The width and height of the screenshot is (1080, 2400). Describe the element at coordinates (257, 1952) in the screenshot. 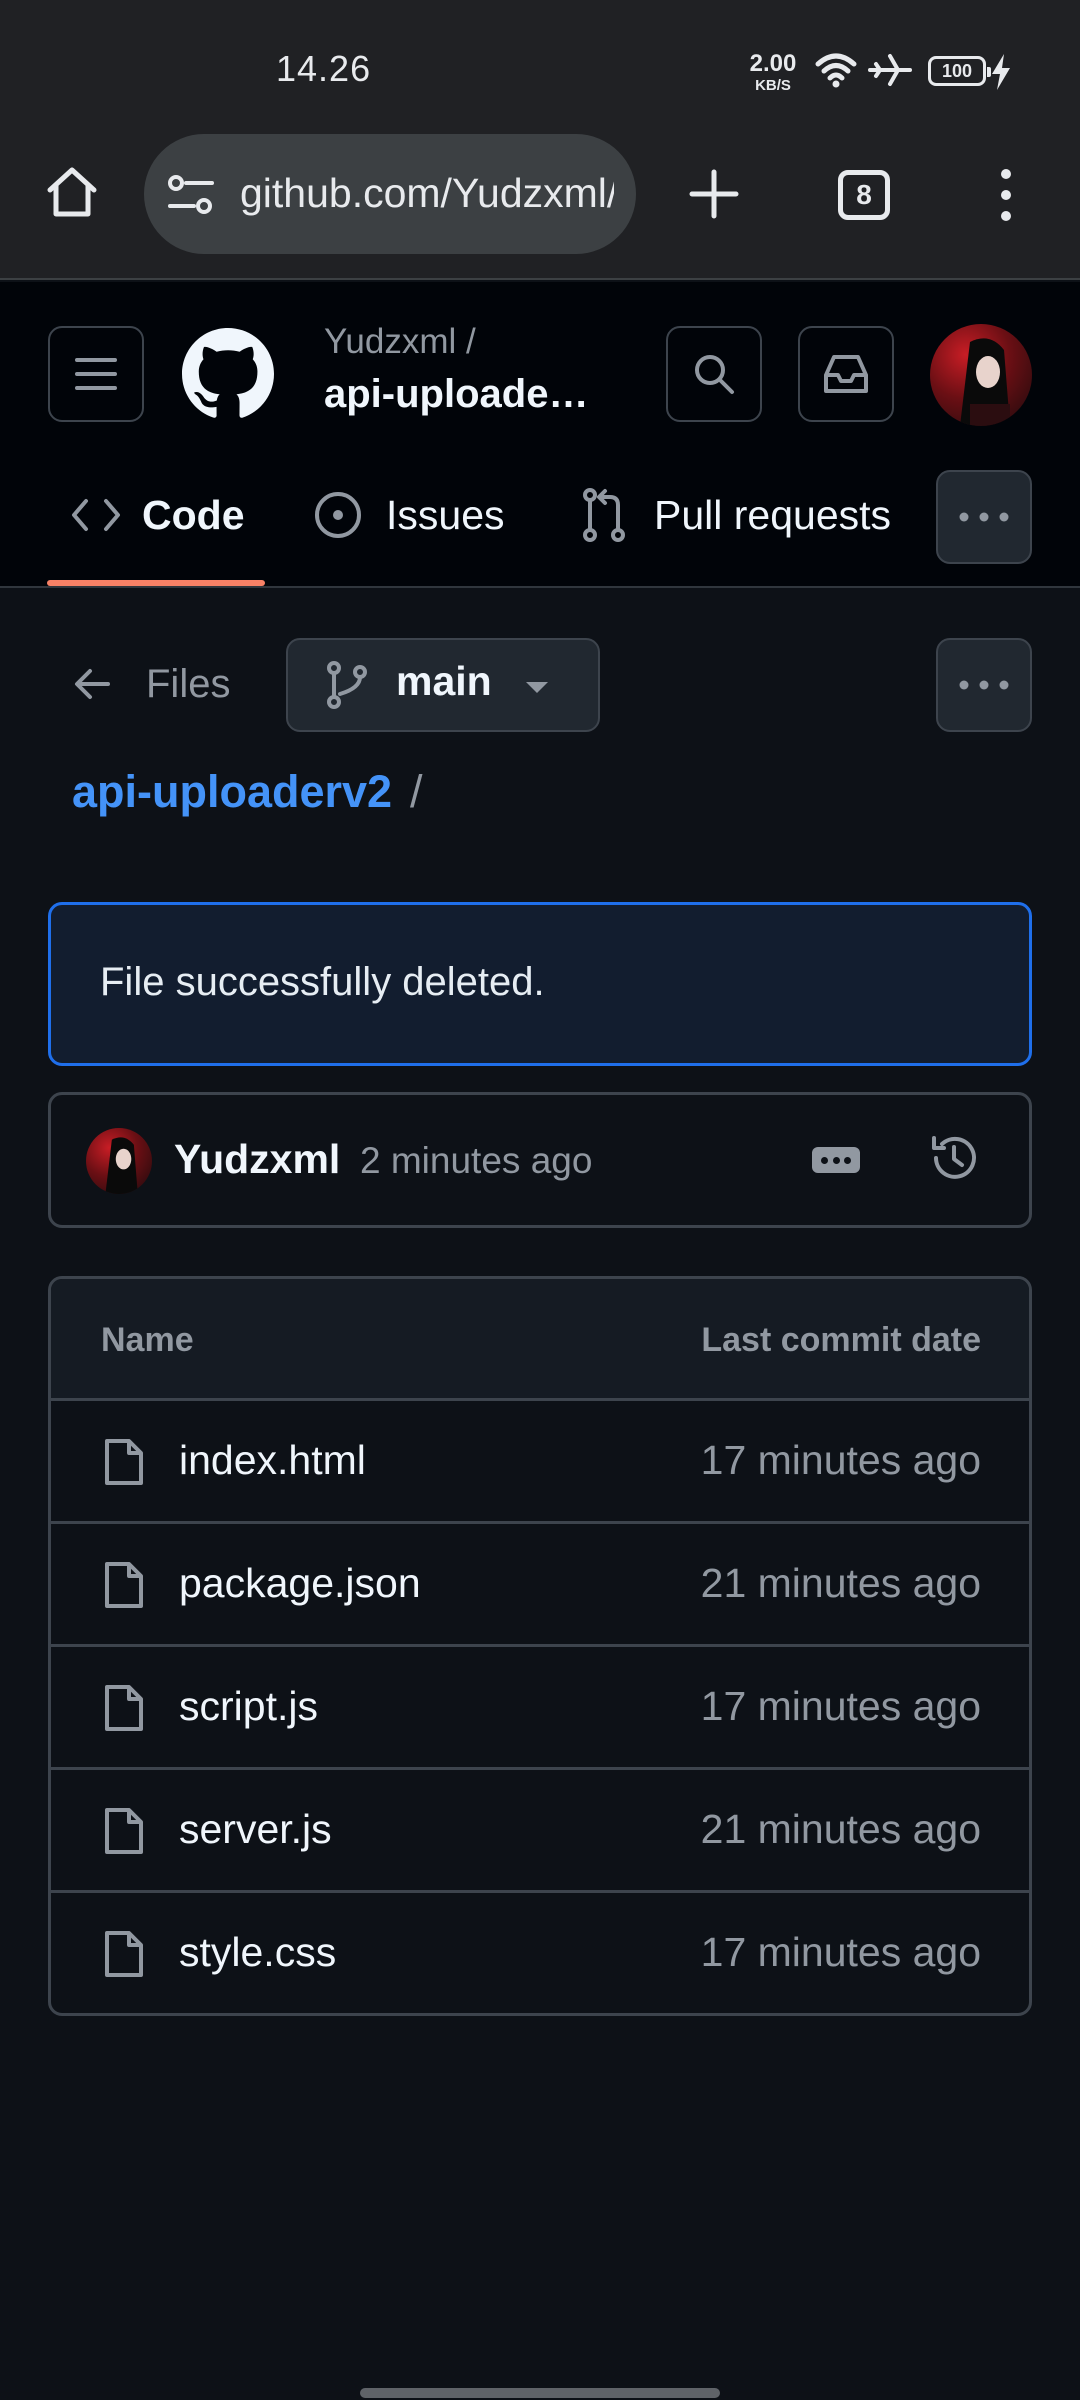

I see `file-name: style.css` at that location.